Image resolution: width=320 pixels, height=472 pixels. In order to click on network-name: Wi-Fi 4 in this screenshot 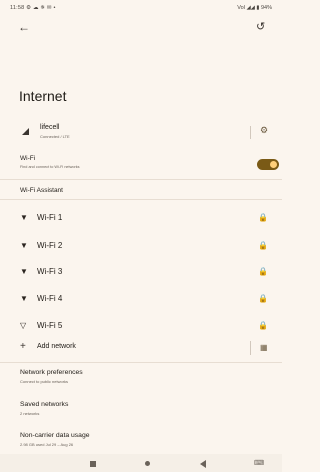, I will do `click(50, 298)`.